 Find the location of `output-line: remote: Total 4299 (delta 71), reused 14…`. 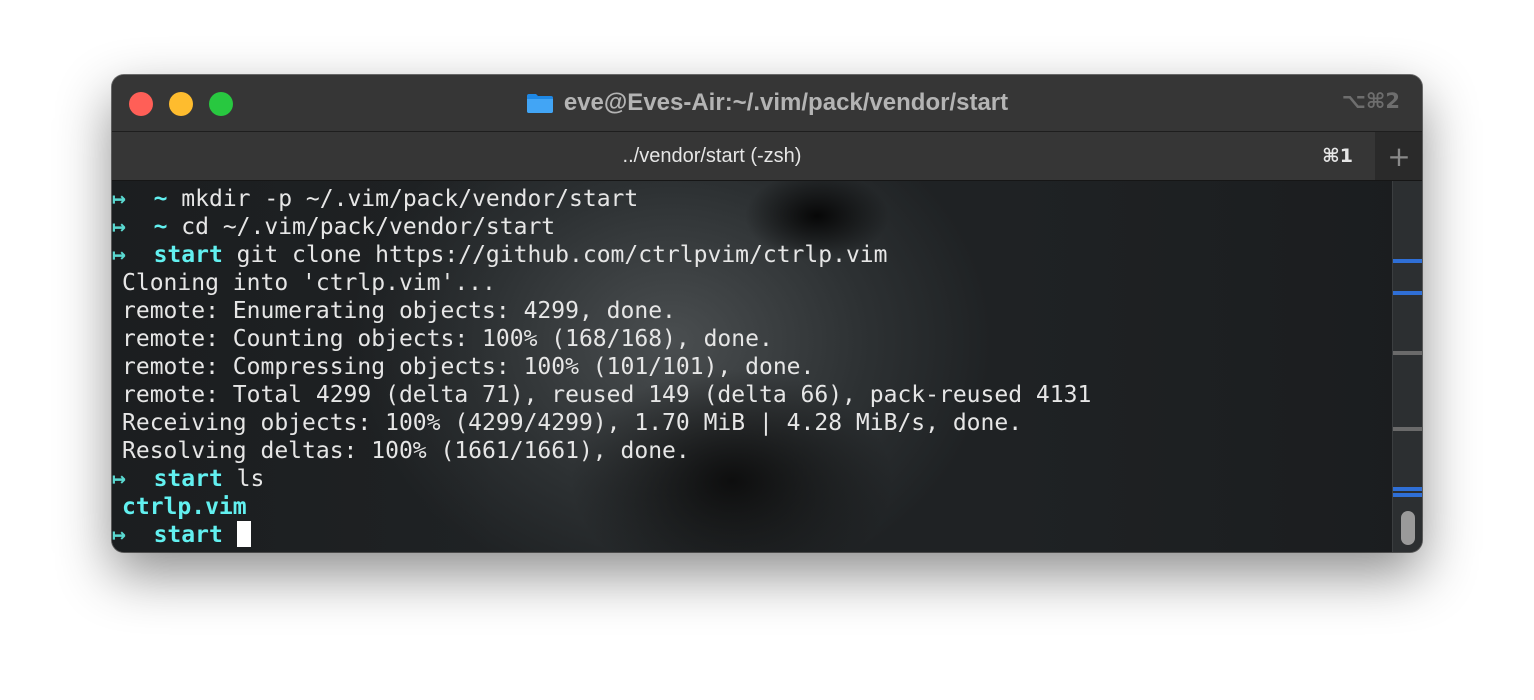

output-line: remote: Total 4299 (delta 71), reused 14… is located at coordinates (752, 395).